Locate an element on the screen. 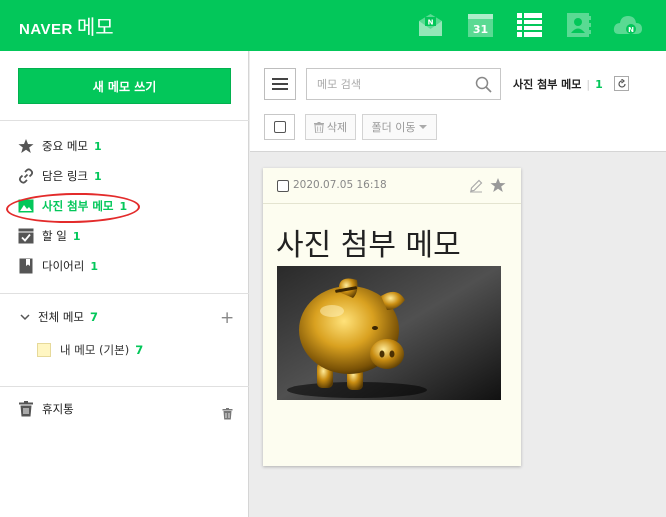 Image resolution: width=666 pixels, height=517 pixels. sidebar-item-important: 중요 메모 1 is located at coordinates (60, 146).